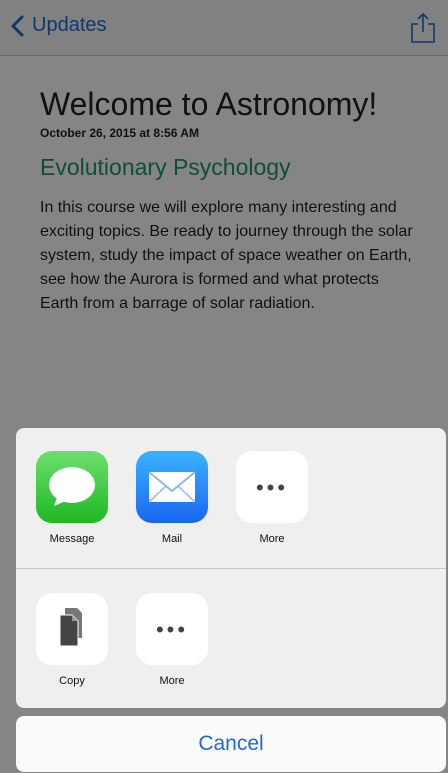 This screenshot has width=448, height=773. What do you see at coordinates (272, 539) in the screenshot?
I see `share-more-apps-label: More` at bounding box center [272, 539].